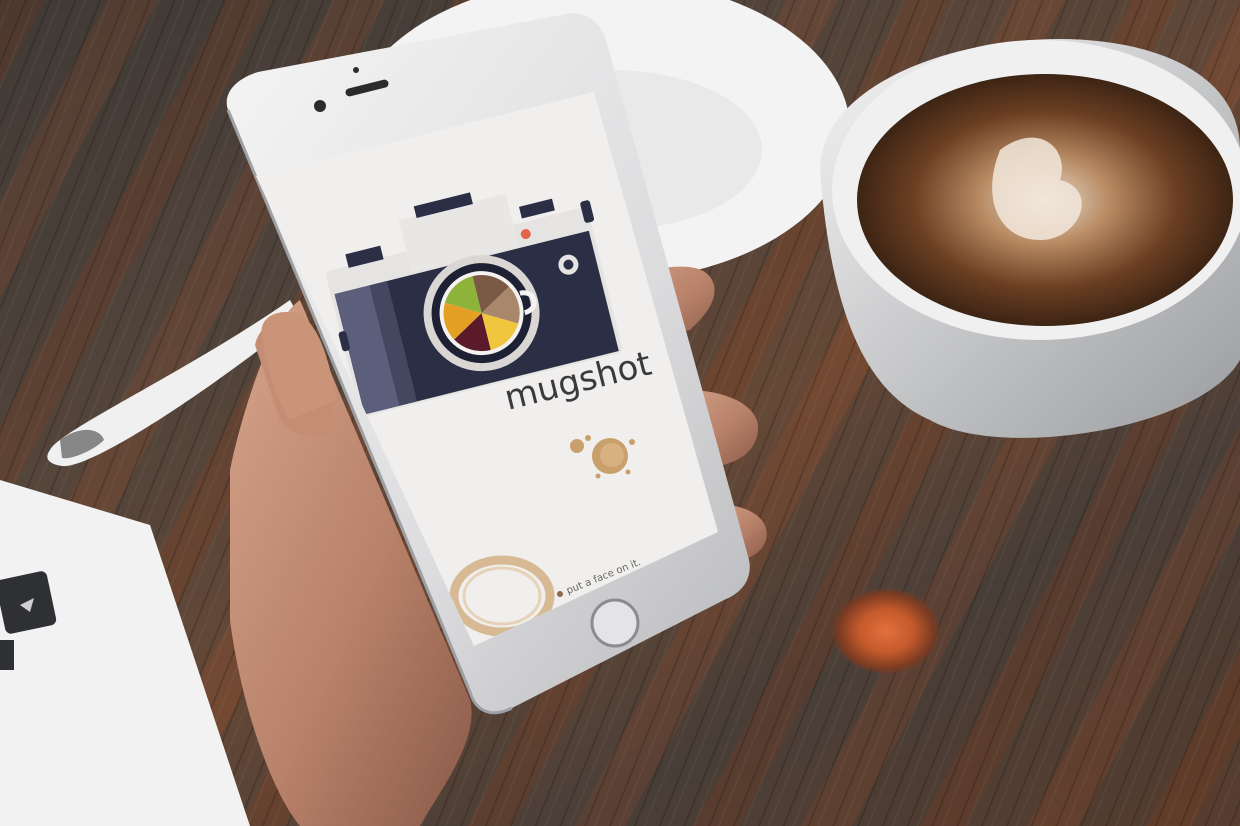  What do you see at coordinates (615, 623) in the screenshot?
I see `home-button` at bounding box center [615, 623].